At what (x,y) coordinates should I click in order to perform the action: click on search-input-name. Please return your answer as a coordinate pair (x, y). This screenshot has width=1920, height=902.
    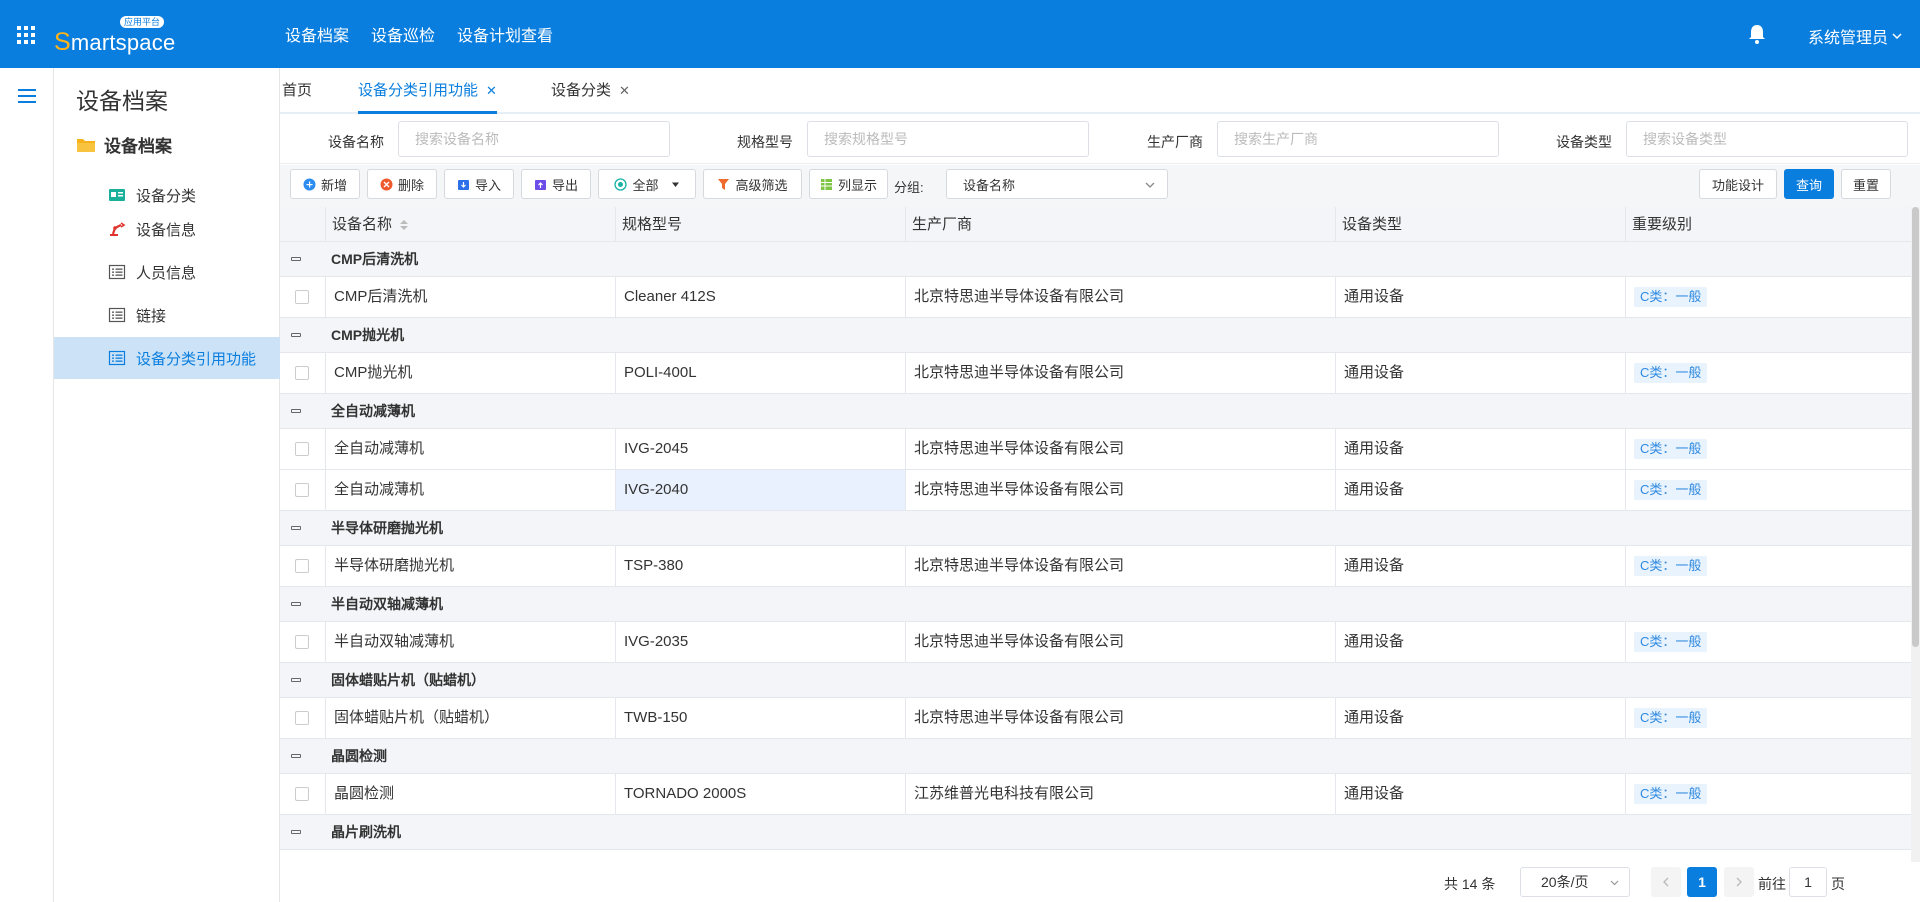
    Looking at the image, I should click on (534, 139).